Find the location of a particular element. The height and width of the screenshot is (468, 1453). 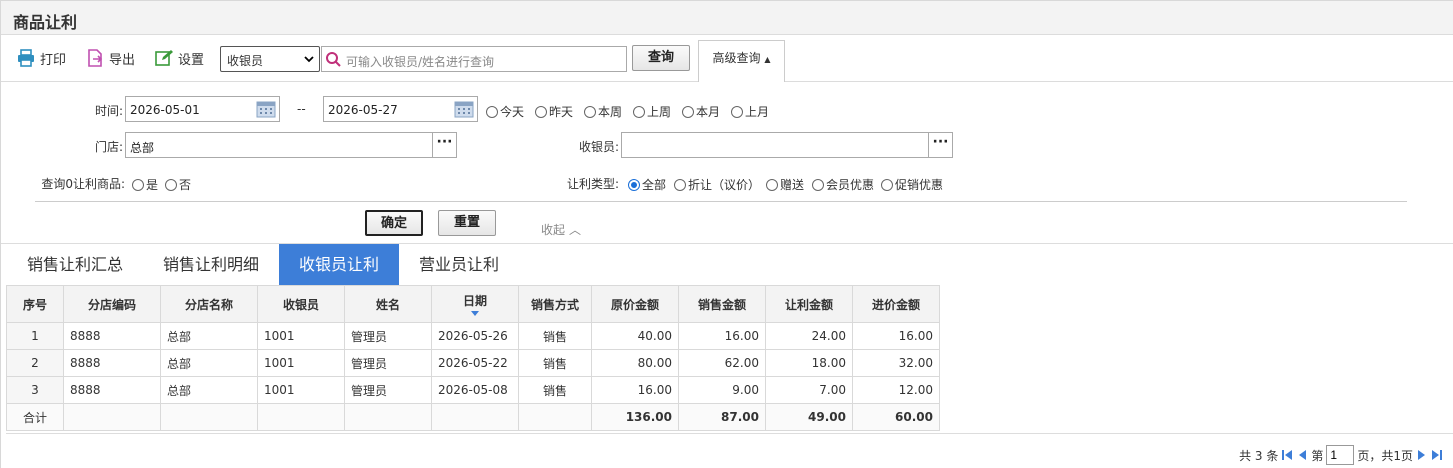

date-from-input: 2026-05-01 is located at coordinates (202, 109).